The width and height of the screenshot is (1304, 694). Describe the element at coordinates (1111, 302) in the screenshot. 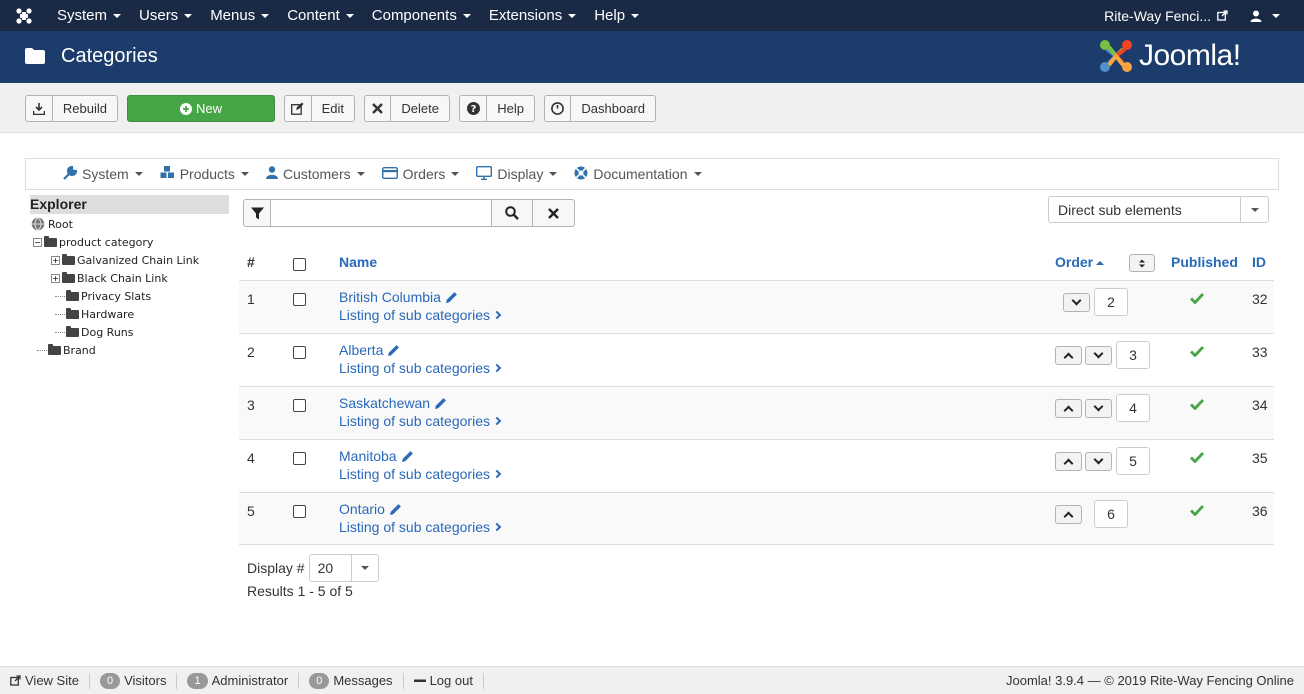

I see `order-input: 2` at that location.